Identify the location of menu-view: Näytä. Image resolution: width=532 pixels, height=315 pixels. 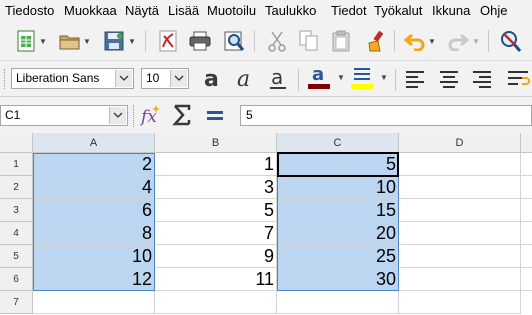
(142, 10).